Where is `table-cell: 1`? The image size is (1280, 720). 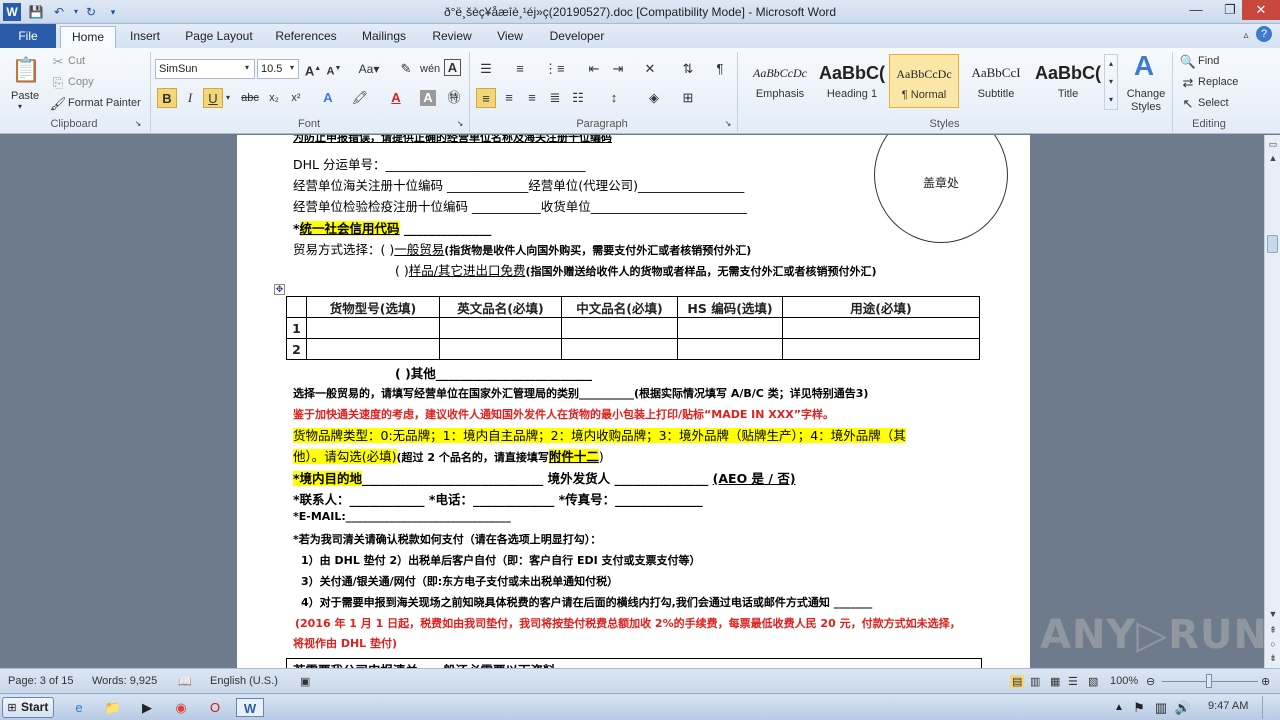 table-cell: 1 is located at coordinates (296, 328).